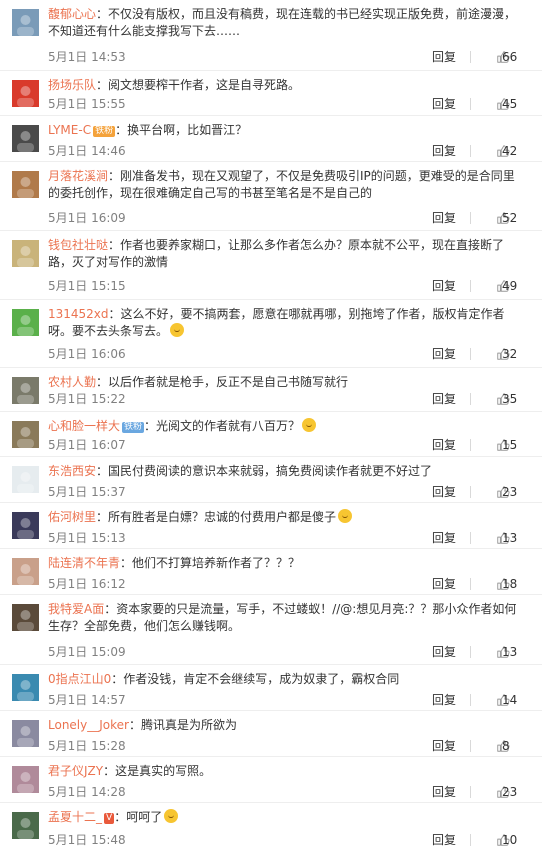  What do you see at coordinates (78, 176) in the screenshot?
I see `username-link: 月落花溪涧` at bounding box center [78, 176].